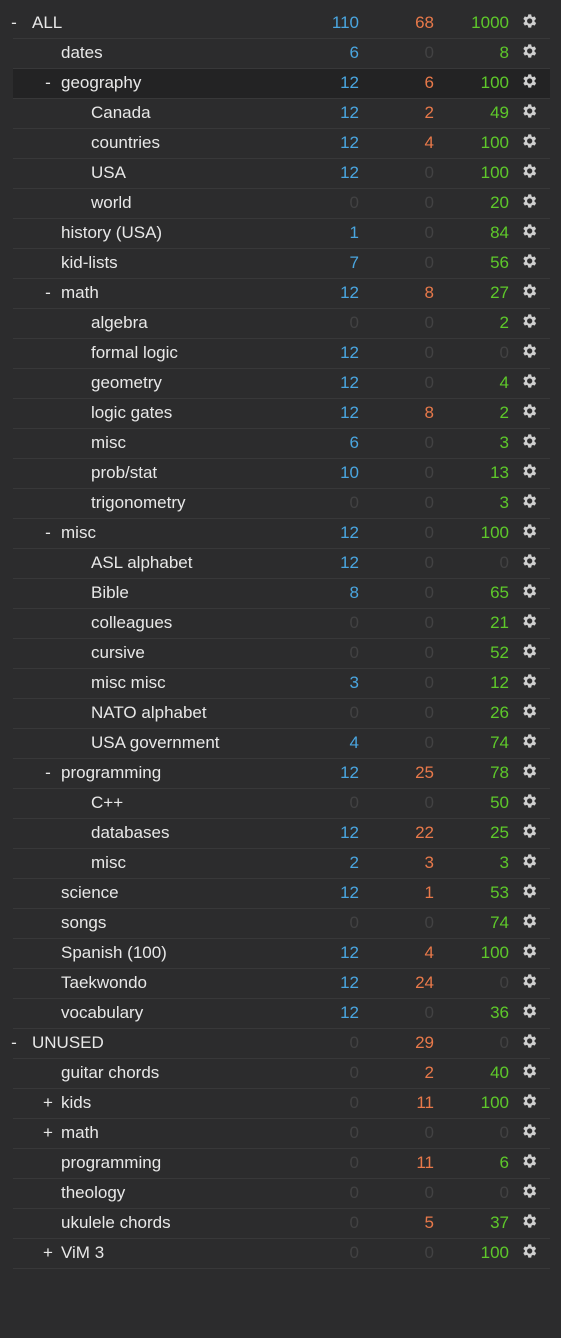 This screenshot has height=1338, width=561. Describe the element at coordinates (104, 983) in the screenshot. I see `deck-name: Taekwondo` at that location.